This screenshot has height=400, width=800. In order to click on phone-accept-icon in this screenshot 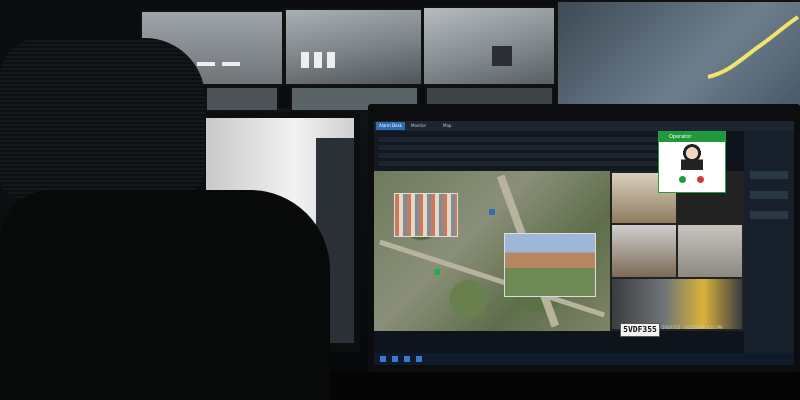, I will do `click(682, 179)`.